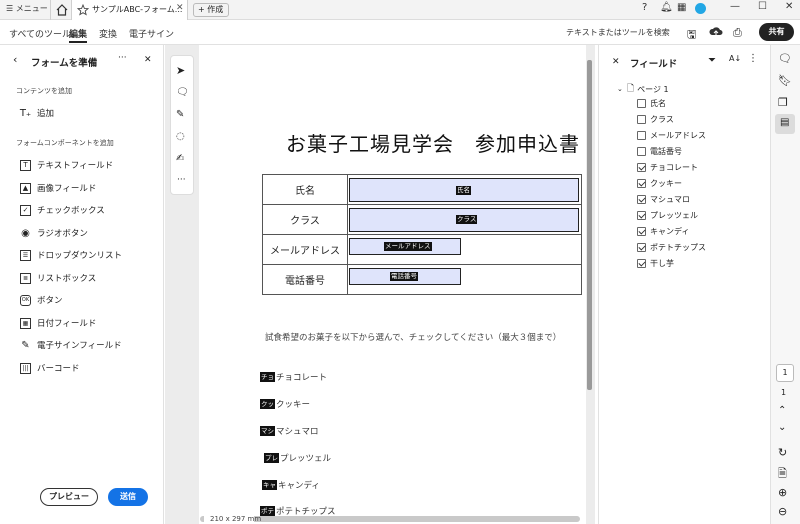 The width and height of the screenshot is (800, 524). What do you see at coordinates (180, 158) in the screenshot?
I see `sign-icon: ✍` at bounding box center [180, 158].